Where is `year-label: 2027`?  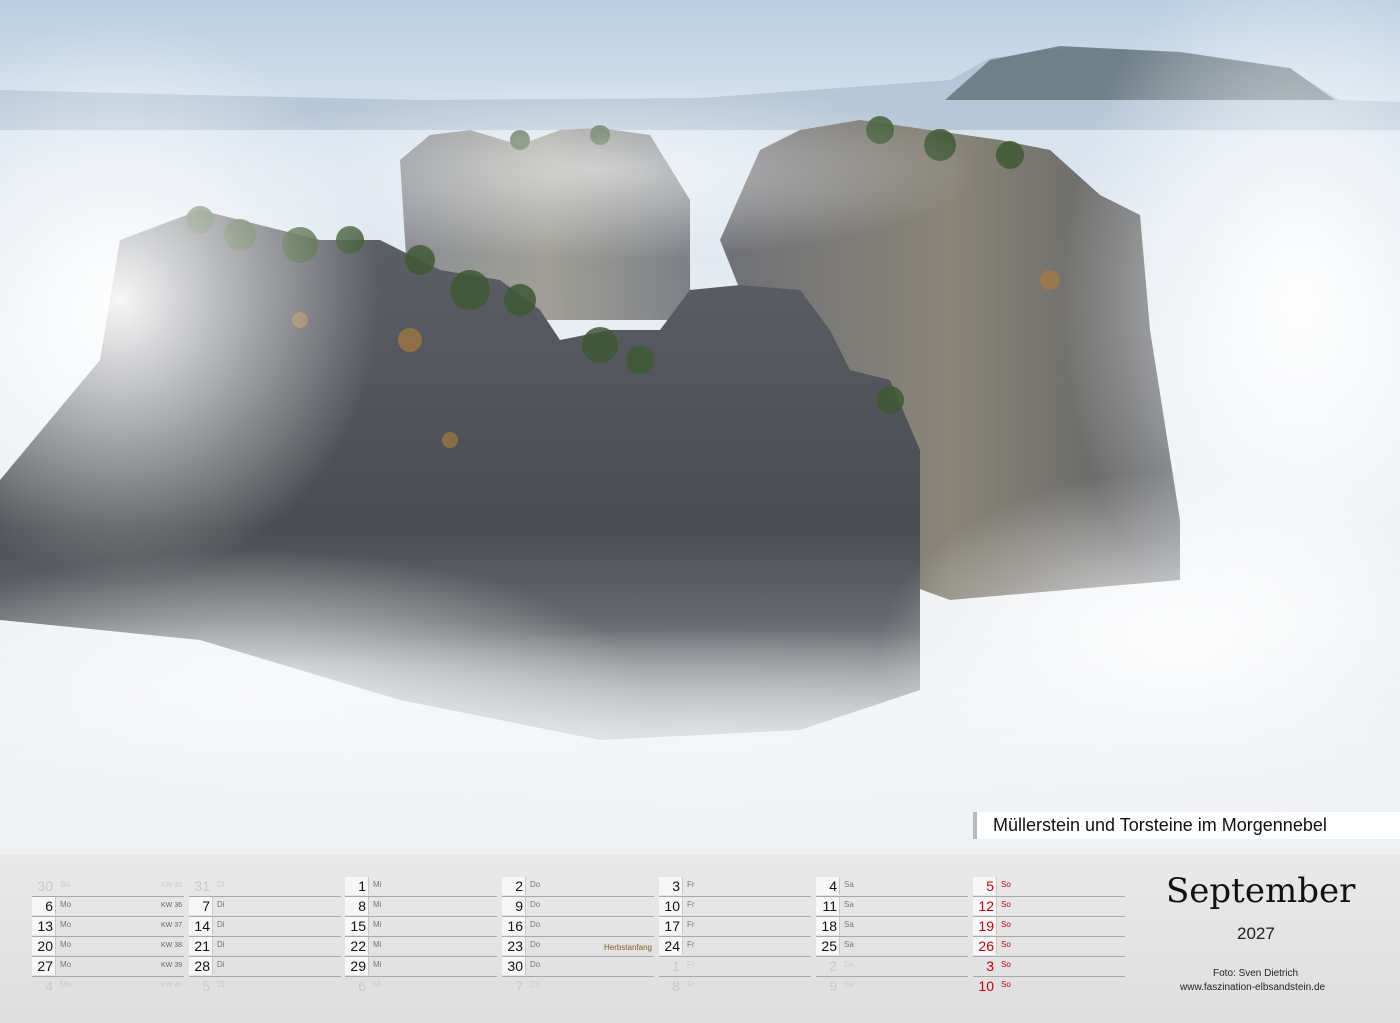 year-label: 2027 is located at coordinates (1256, 933).